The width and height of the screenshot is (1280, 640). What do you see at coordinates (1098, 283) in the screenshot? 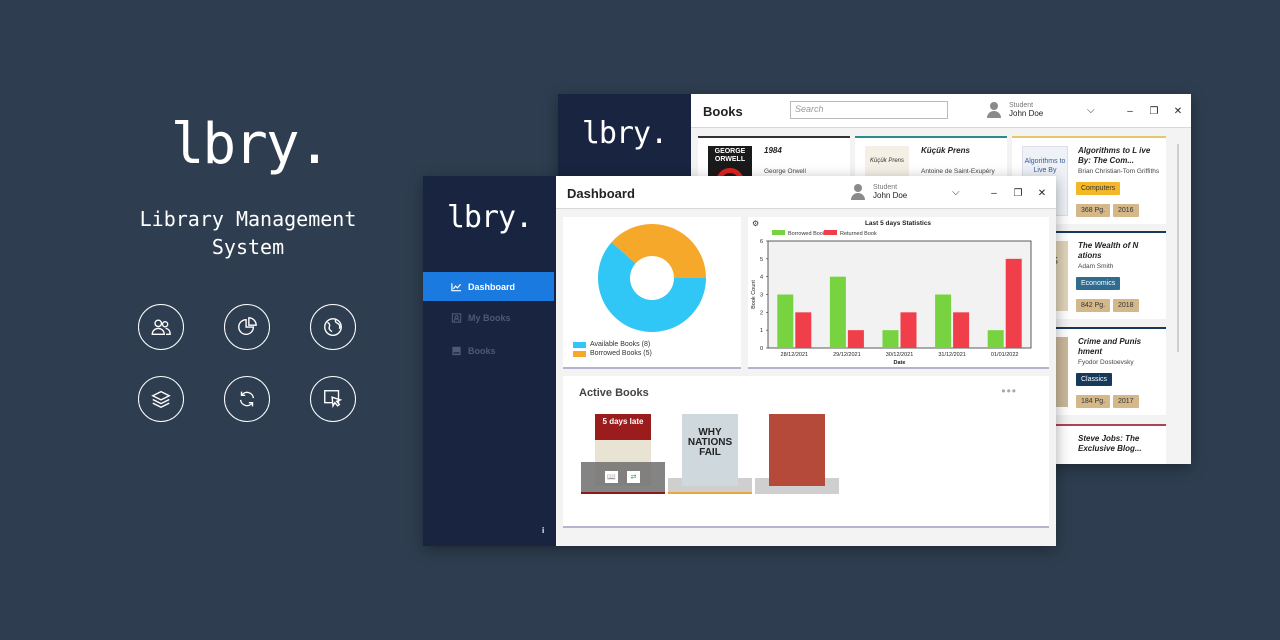
I see `category-tag: Economics` at bounding box center [1098, 283].